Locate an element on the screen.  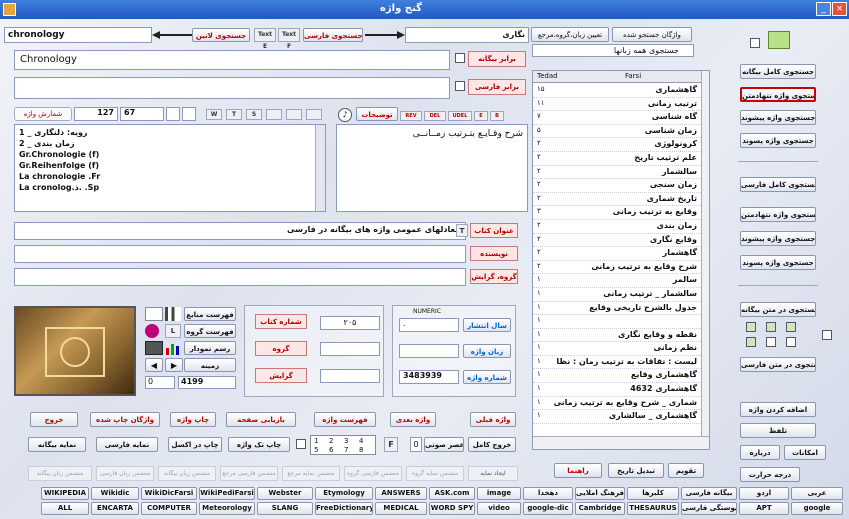
persian-search-button: جستجوی فارسی is located at coordinates (333, 35).